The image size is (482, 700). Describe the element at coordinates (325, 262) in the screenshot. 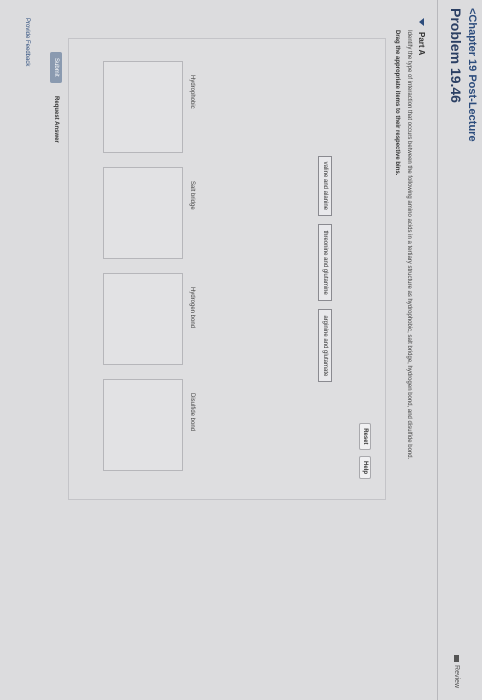

I see `tile-threonine-glutamine: threonine and glutamine` at that location.